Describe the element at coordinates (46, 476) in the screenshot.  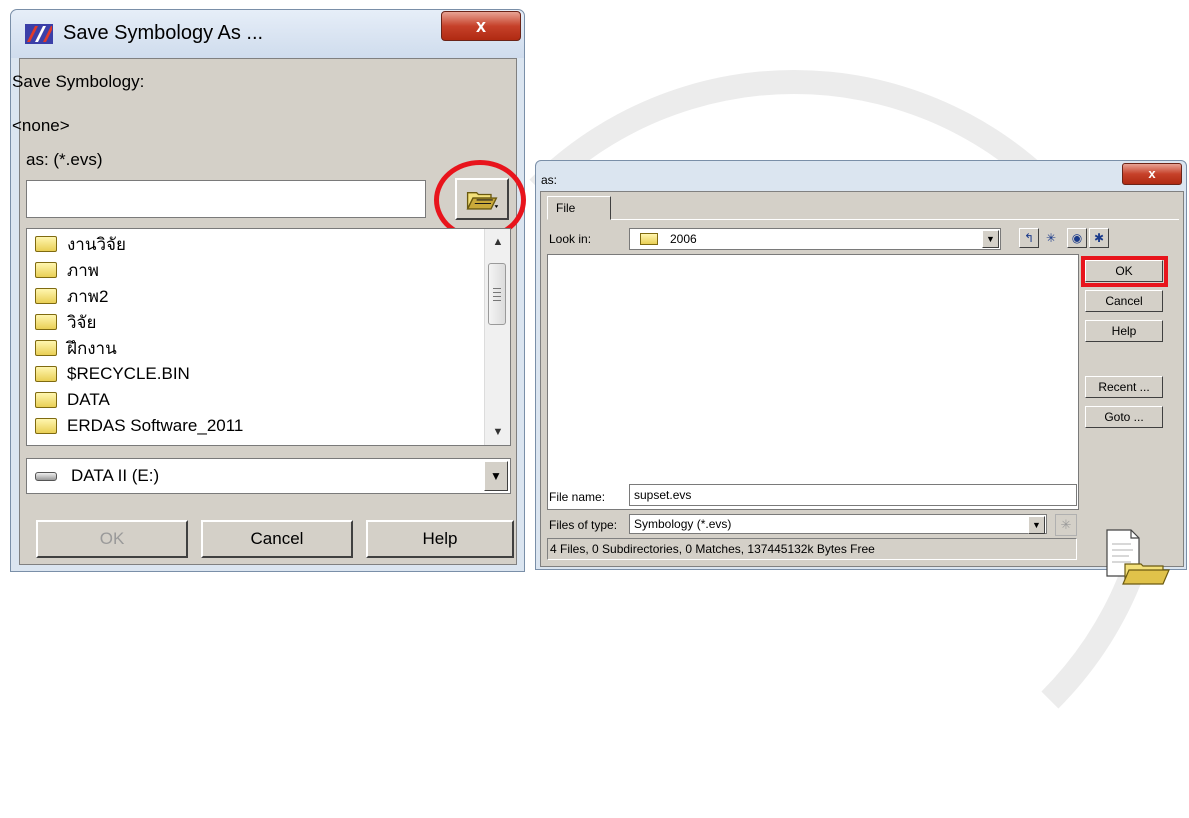
I see `drive-icon` at that location.